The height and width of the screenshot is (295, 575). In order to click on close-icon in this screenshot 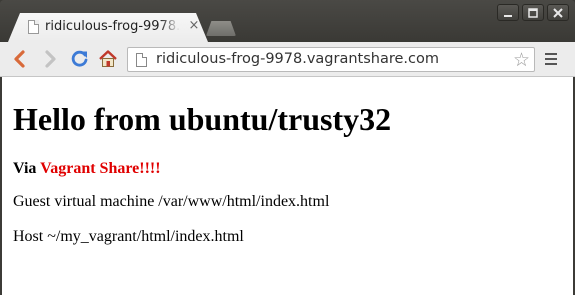, I will do `click(558, 13)`.